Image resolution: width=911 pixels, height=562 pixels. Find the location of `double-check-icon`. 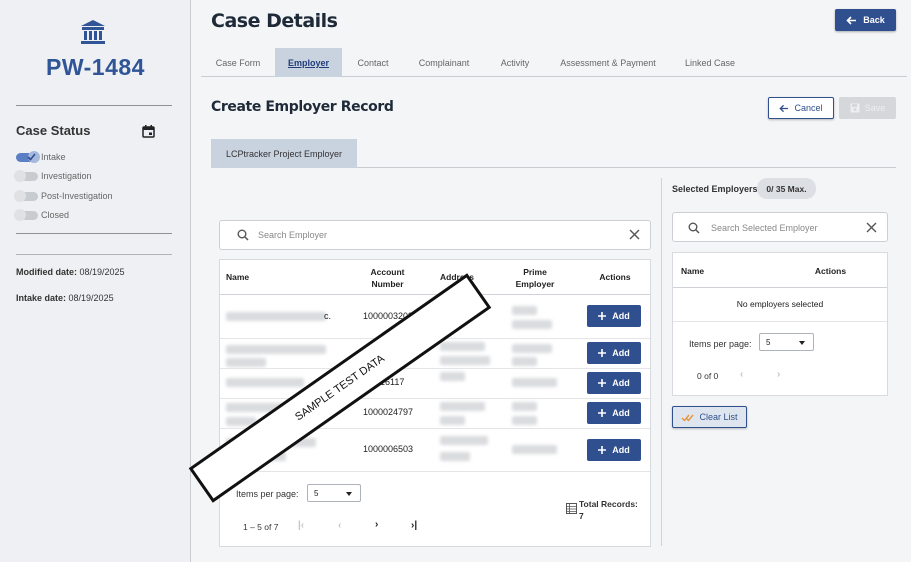

double-check-icon is located at coordinates (688, 418).